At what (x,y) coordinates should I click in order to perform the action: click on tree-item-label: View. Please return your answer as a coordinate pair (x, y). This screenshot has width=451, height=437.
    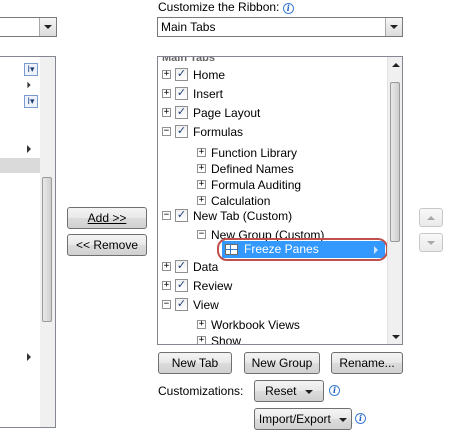
    Looking at the image, I should click on (206, 305).